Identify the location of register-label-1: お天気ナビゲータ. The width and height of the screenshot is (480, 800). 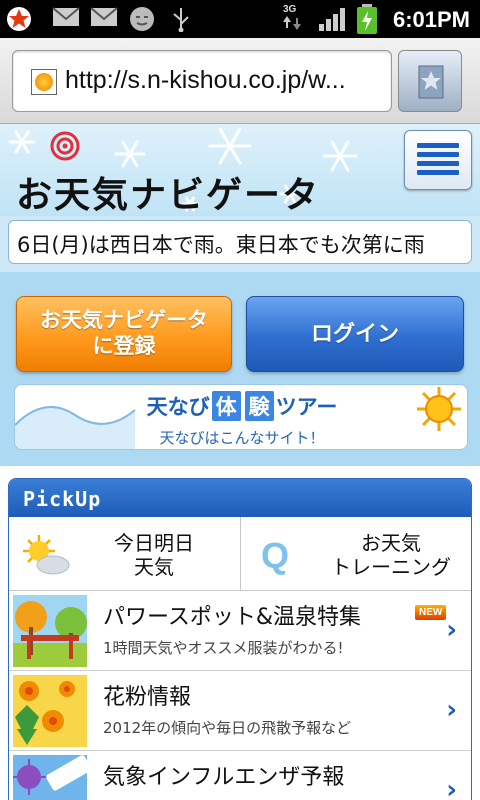
(124, 320).